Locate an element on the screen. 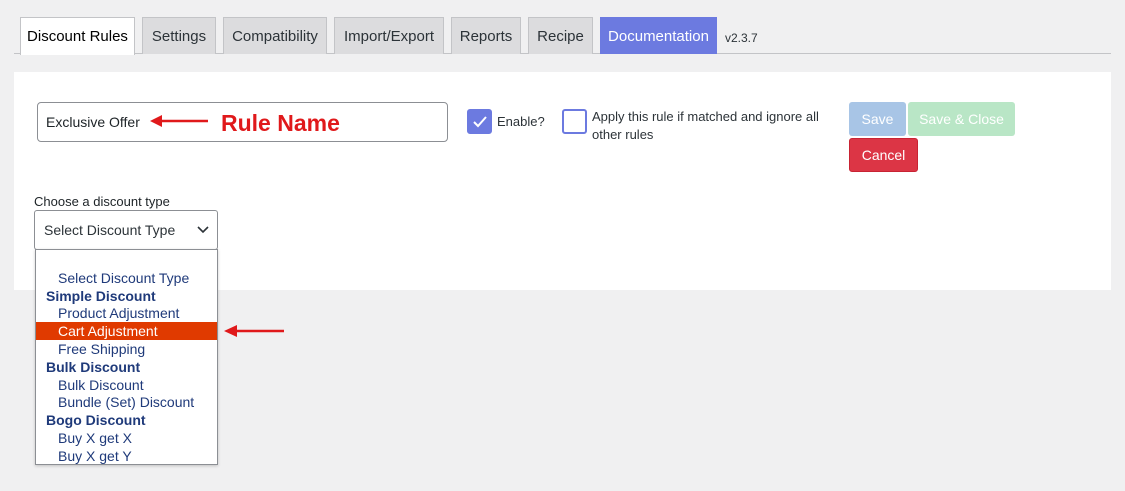 Image resolution: width=1125 pixels, height=491 pixels. tab-documentation: Documentation is located at coordinates (658, 35).